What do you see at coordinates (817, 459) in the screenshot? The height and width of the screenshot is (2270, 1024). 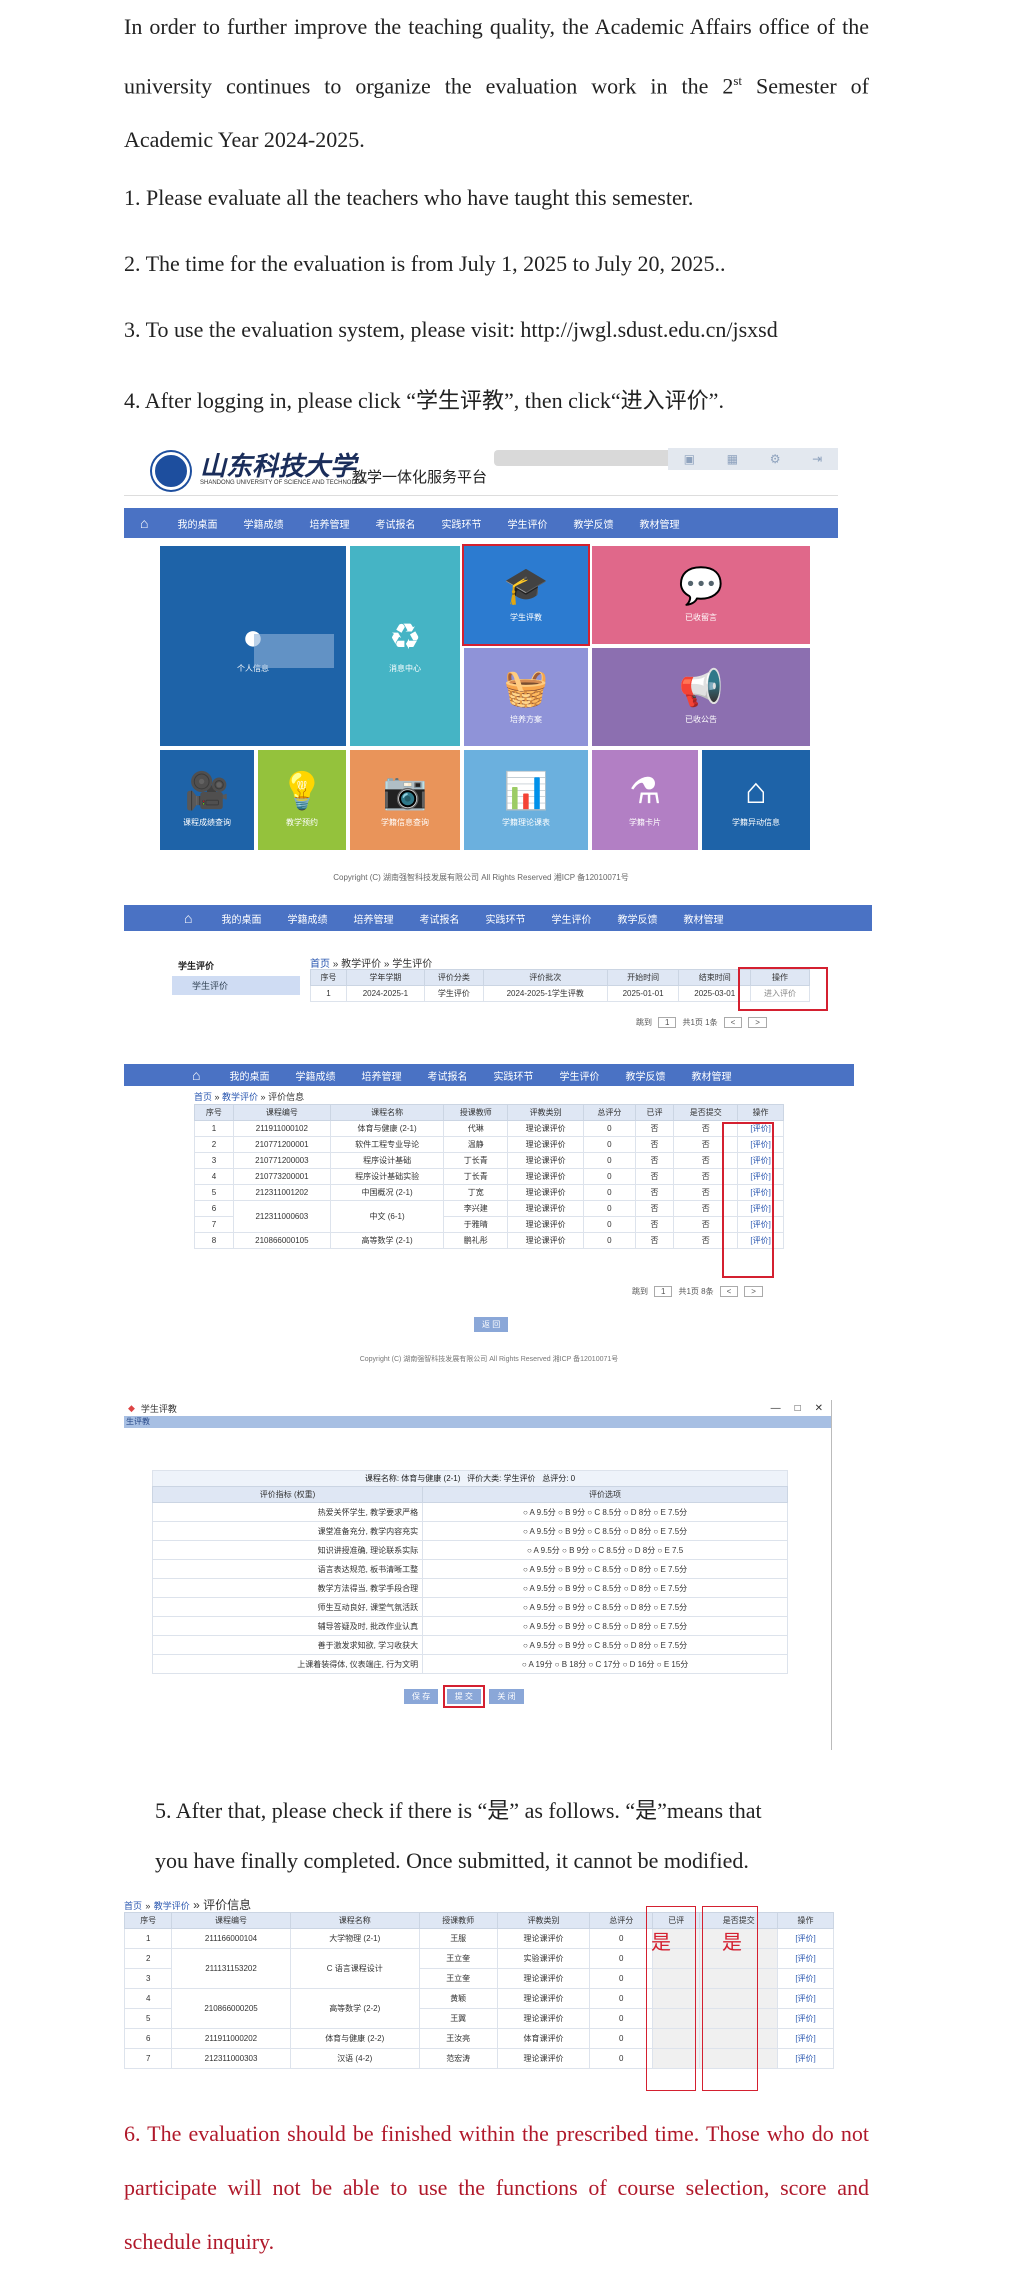 I see `logout-icon: ⇥` at bounding box center [817, 459].